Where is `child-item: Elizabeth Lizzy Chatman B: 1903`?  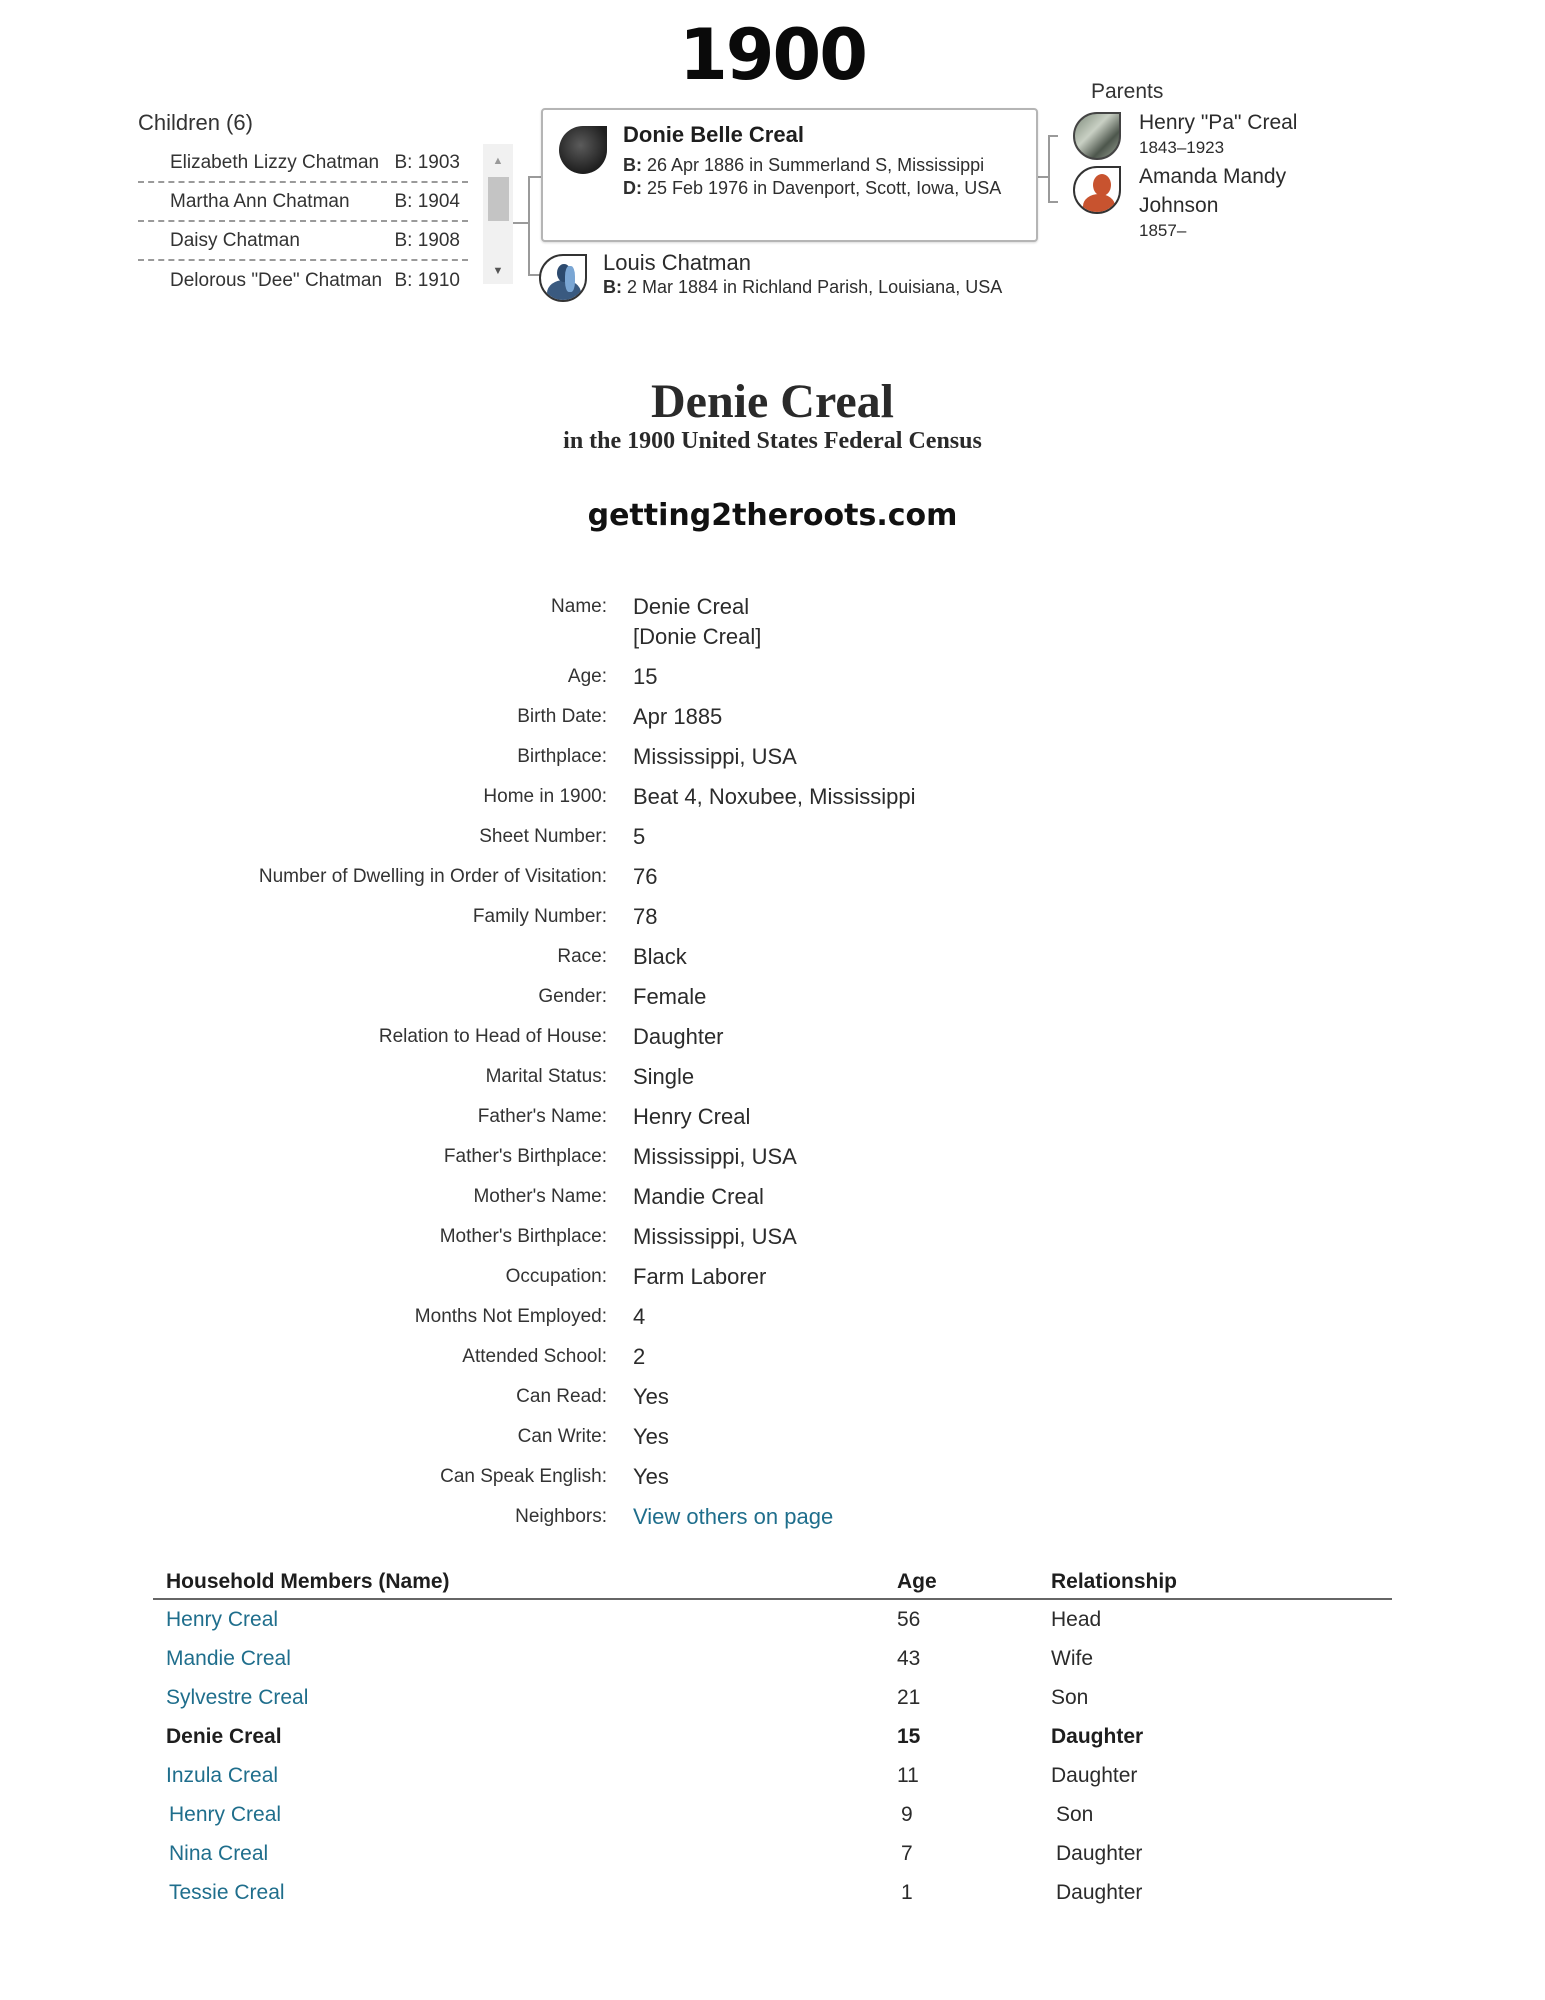
child-item: Elizabeth Lizzy Chatman B: 1903 is located at coordinates (303, 163).